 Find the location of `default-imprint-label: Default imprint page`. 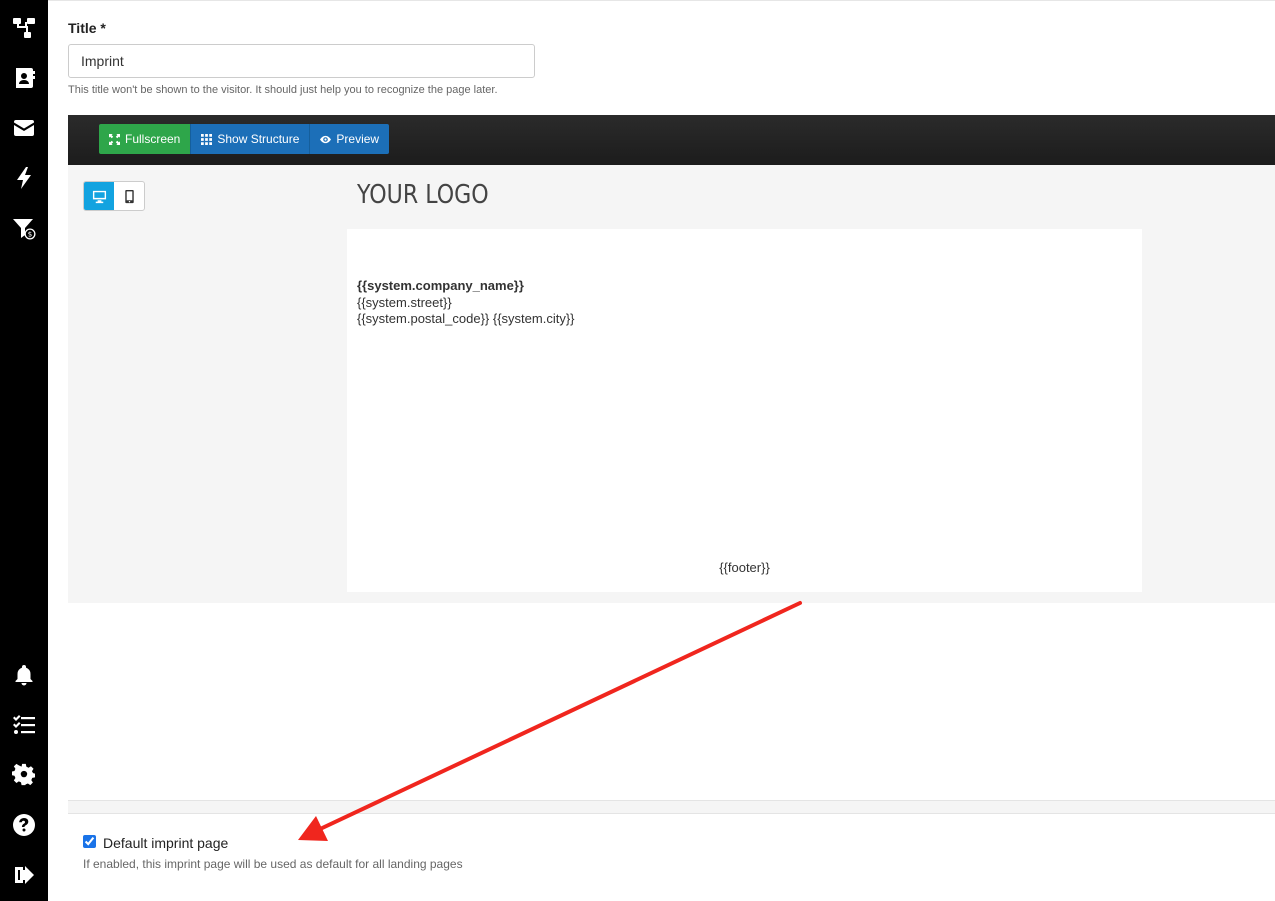

default-imprint-label: Default imprint page is located at coordinates (165, 843).